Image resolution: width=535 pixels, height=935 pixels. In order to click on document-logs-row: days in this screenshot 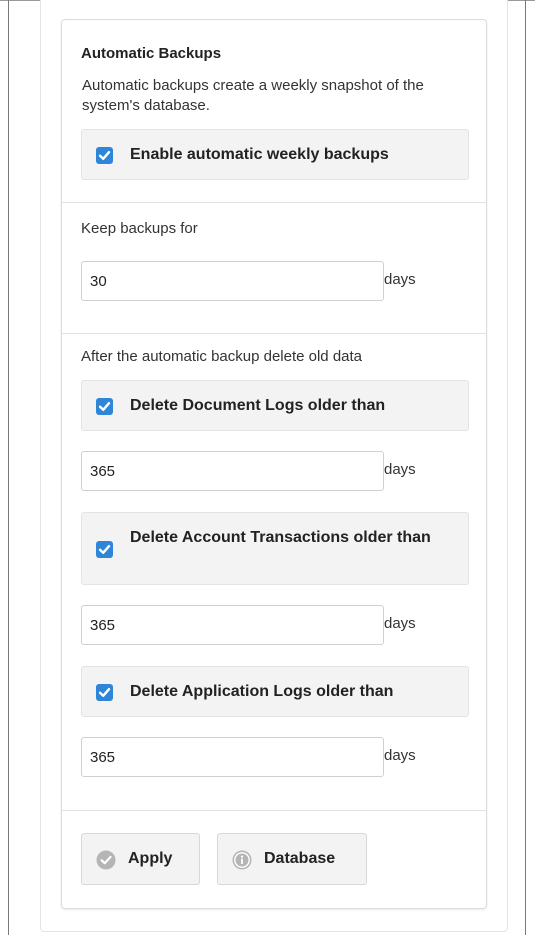, I will do `click(276, 471)`.